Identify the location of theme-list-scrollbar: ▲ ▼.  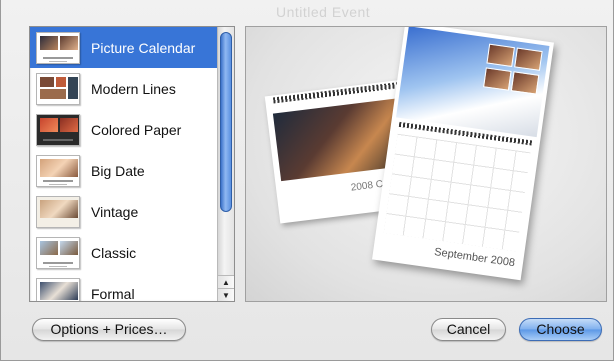
(225, 164).